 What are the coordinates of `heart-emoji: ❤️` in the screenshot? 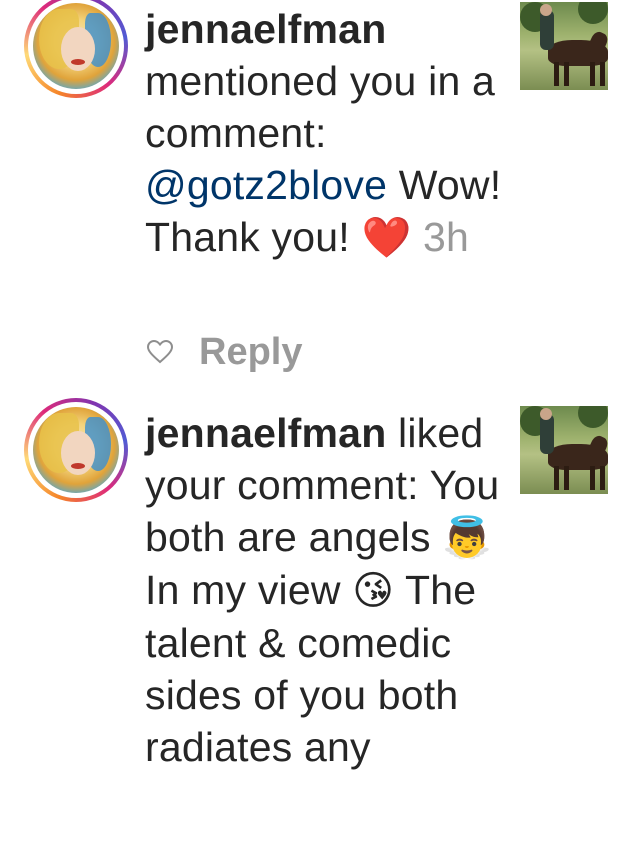 It's located at (386, 238).